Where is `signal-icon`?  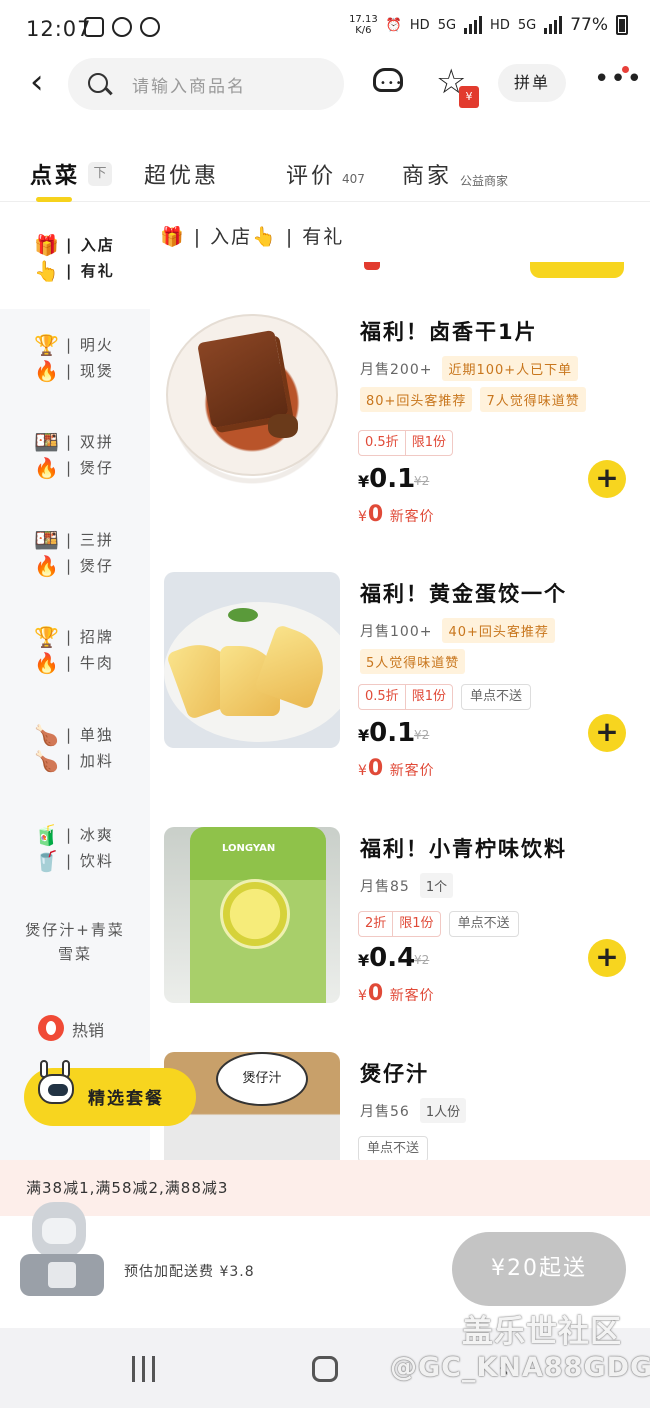
signal-icon is located at coordinates (473, 25).